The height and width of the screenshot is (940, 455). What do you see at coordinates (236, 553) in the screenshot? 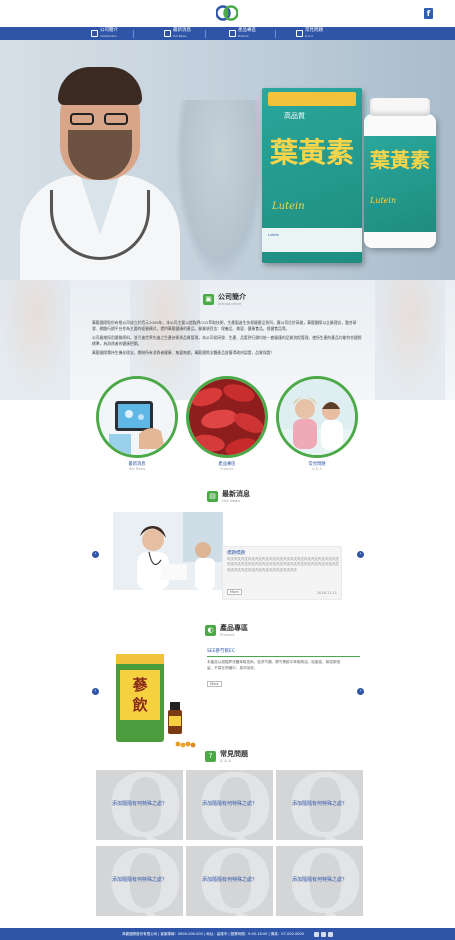
I see `news-title: 標題標題` at bounding box center [236, 553].